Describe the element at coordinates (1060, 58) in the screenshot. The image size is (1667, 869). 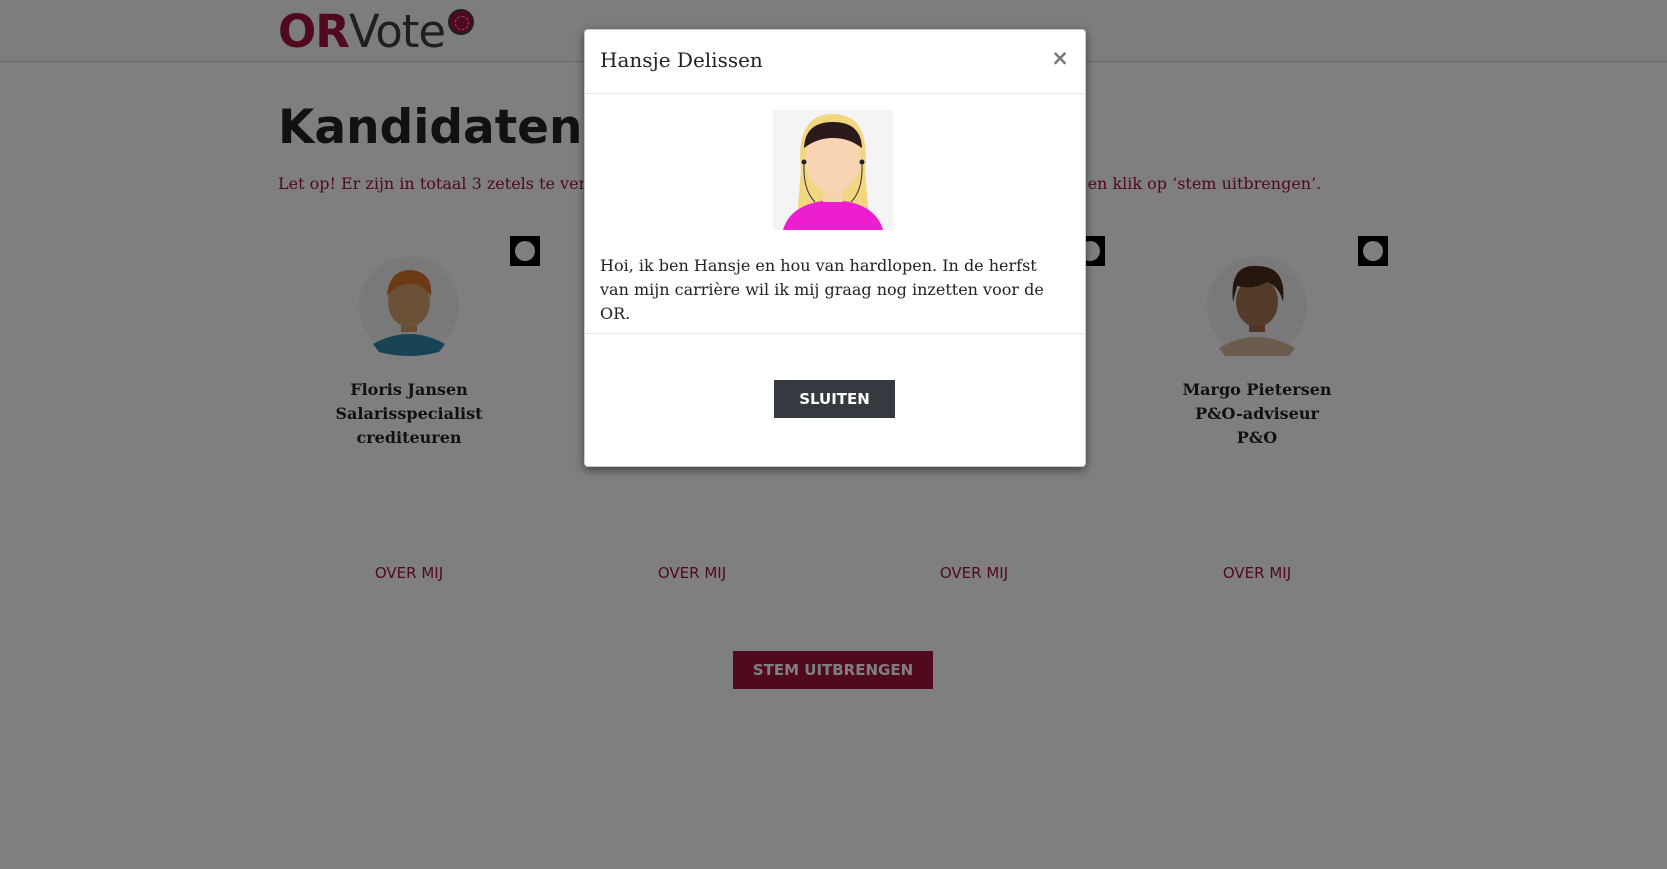
I see `close-icon: ×` at that location.